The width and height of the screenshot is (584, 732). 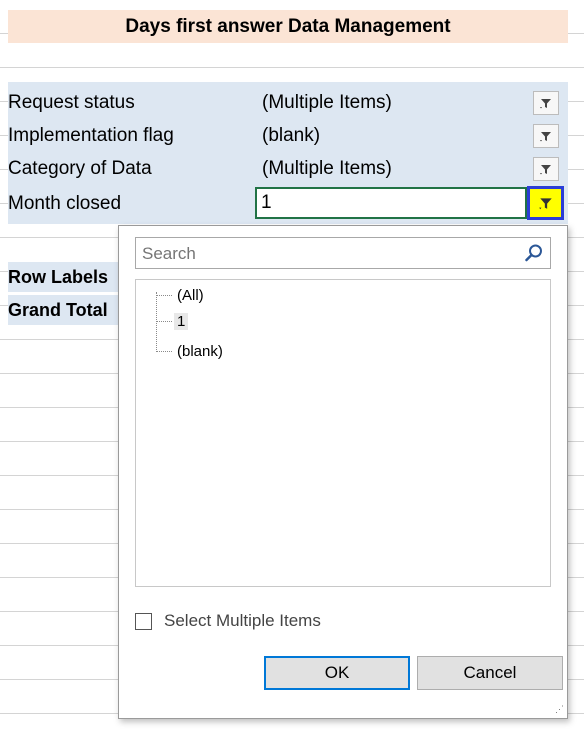 I want to click on list-item-label: 1, so click(x=181, y=321).